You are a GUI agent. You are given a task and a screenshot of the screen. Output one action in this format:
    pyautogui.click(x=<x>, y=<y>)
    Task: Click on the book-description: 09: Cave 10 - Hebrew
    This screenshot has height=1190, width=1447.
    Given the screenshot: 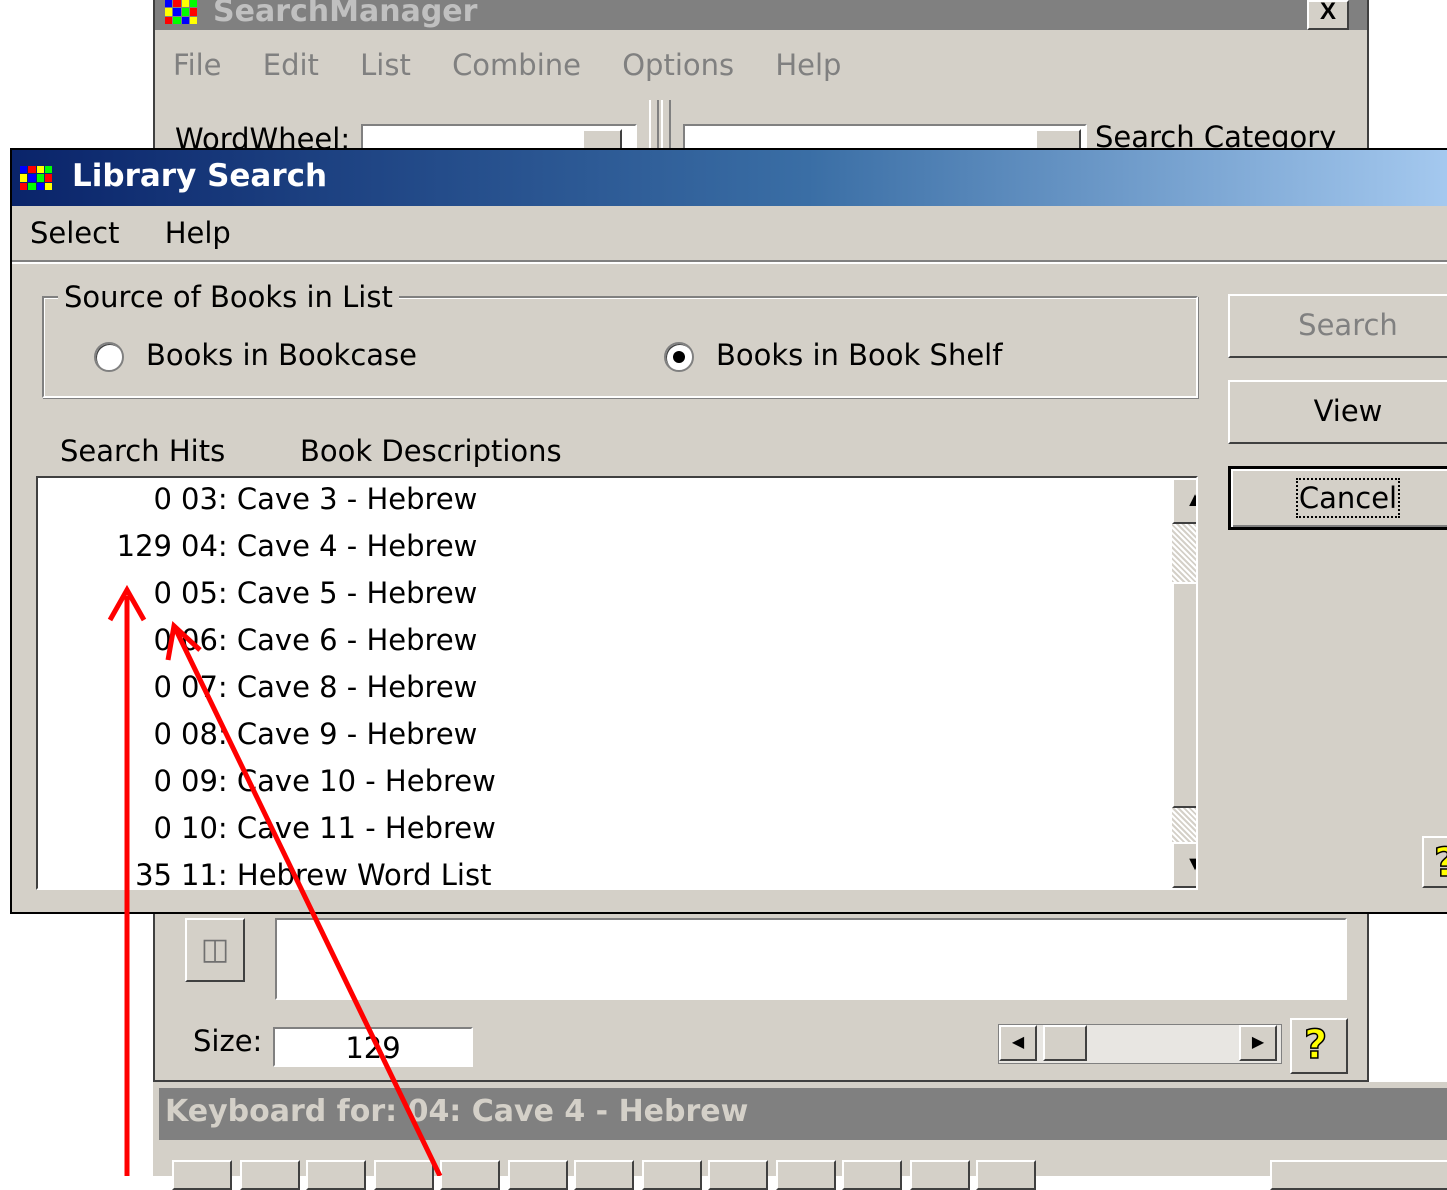 What is the action you would take?
    pyautogui.click(x=338, y=781)
    